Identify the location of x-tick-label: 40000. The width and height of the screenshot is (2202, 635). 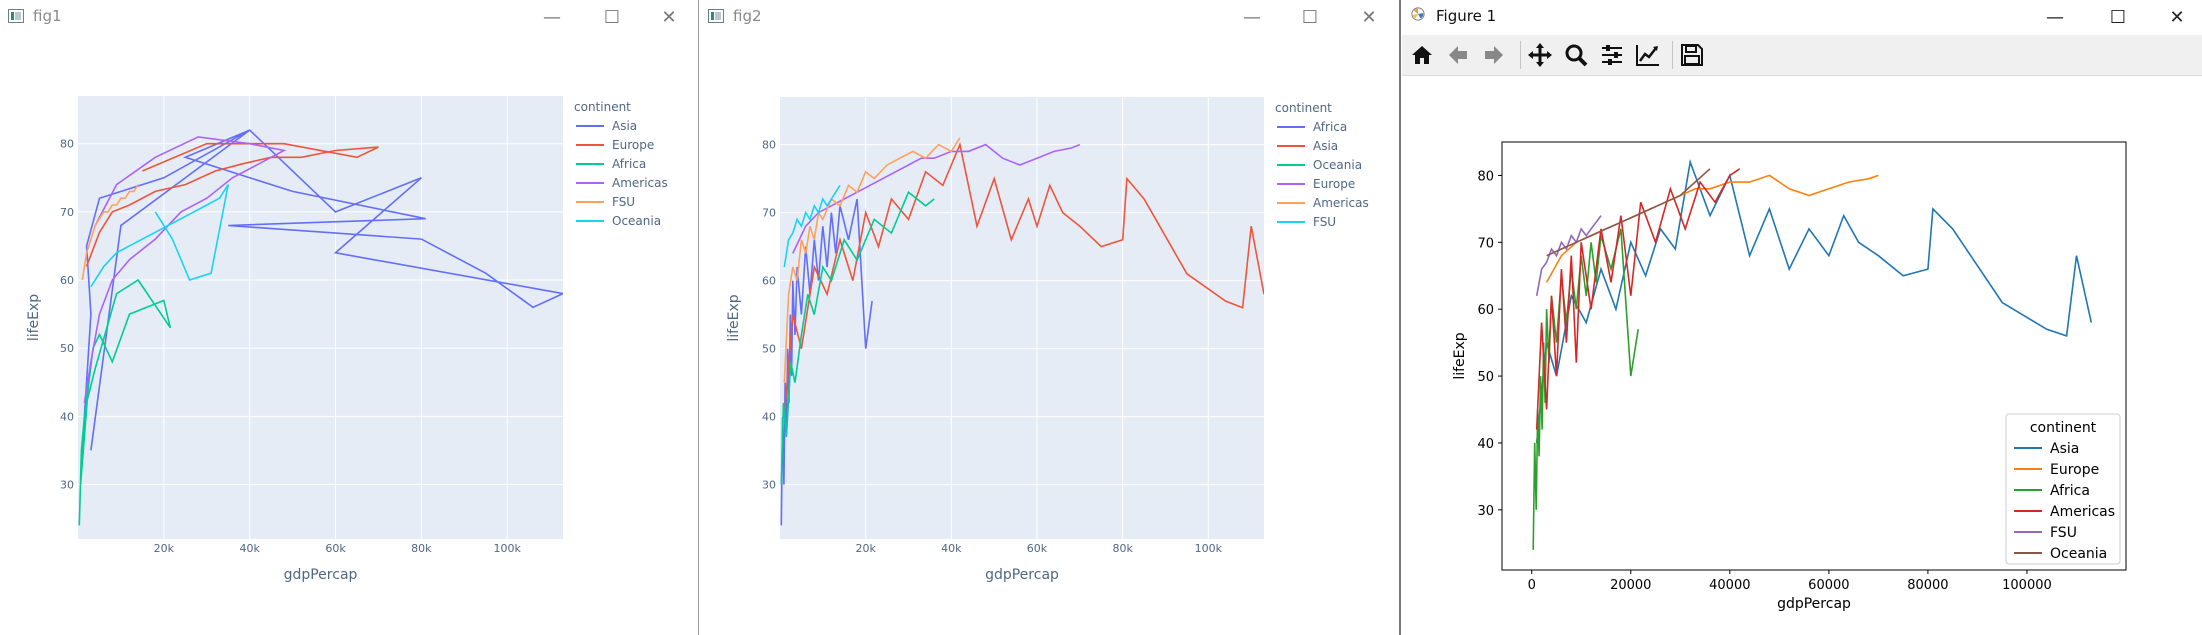
(1729, 585).